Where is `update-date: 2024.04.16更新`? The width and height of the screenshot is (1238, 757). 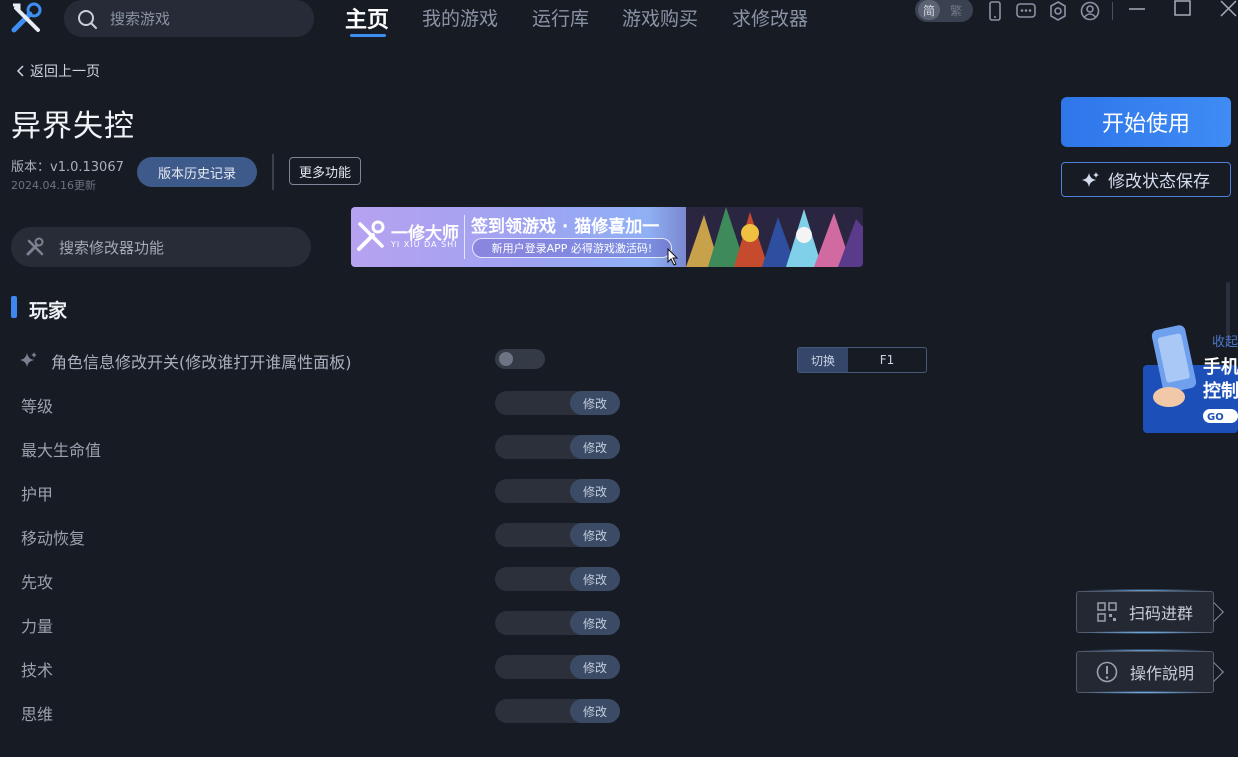 update-date: 2024.04.16更新 is located at coordinates (53, 185).